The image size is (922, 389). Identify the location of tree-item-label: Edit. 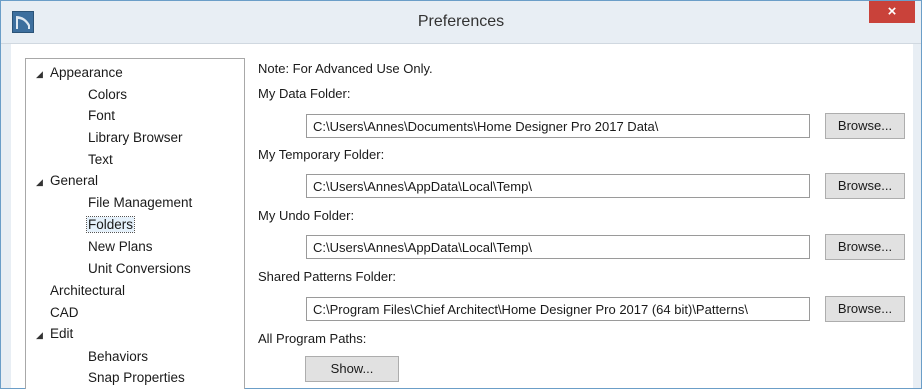
(62, 333).